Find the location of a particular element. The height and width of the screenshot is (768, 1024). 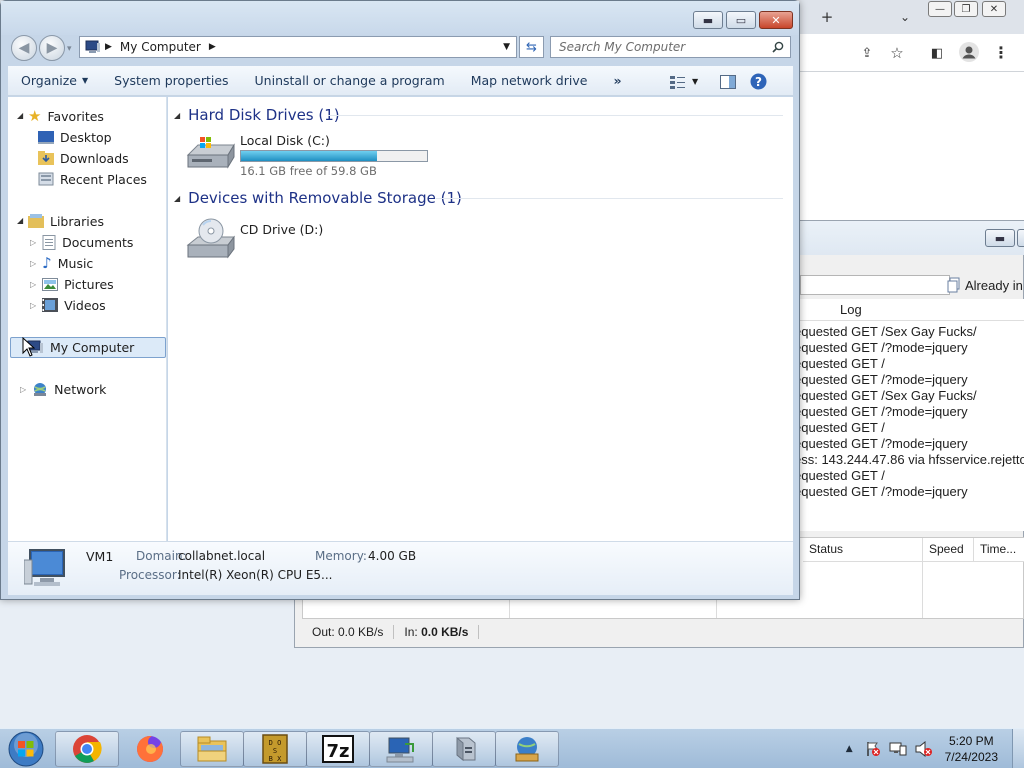

nav-my-computer: My Computer is located at coordinates (80, 347).